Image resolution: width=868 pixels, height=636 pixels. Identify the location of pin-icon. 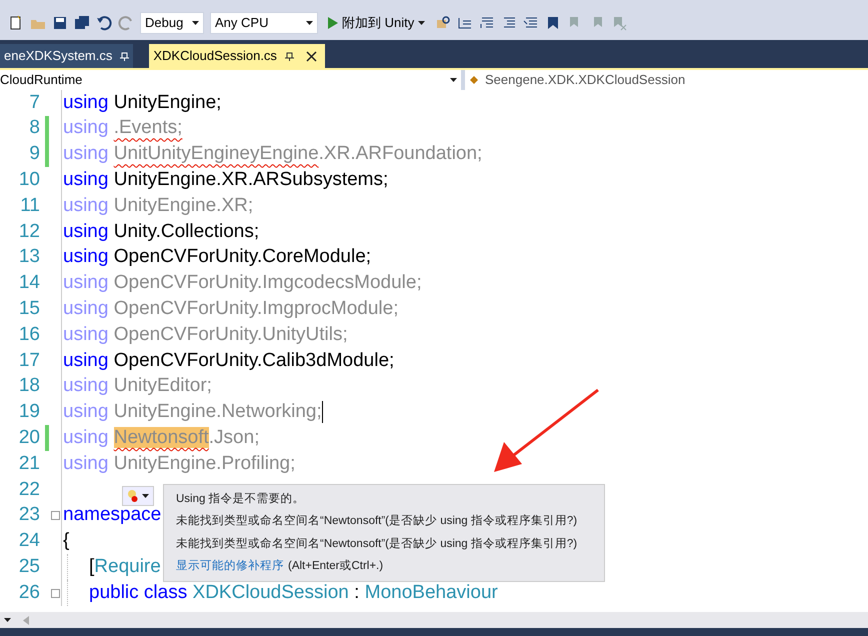
(289, 56).